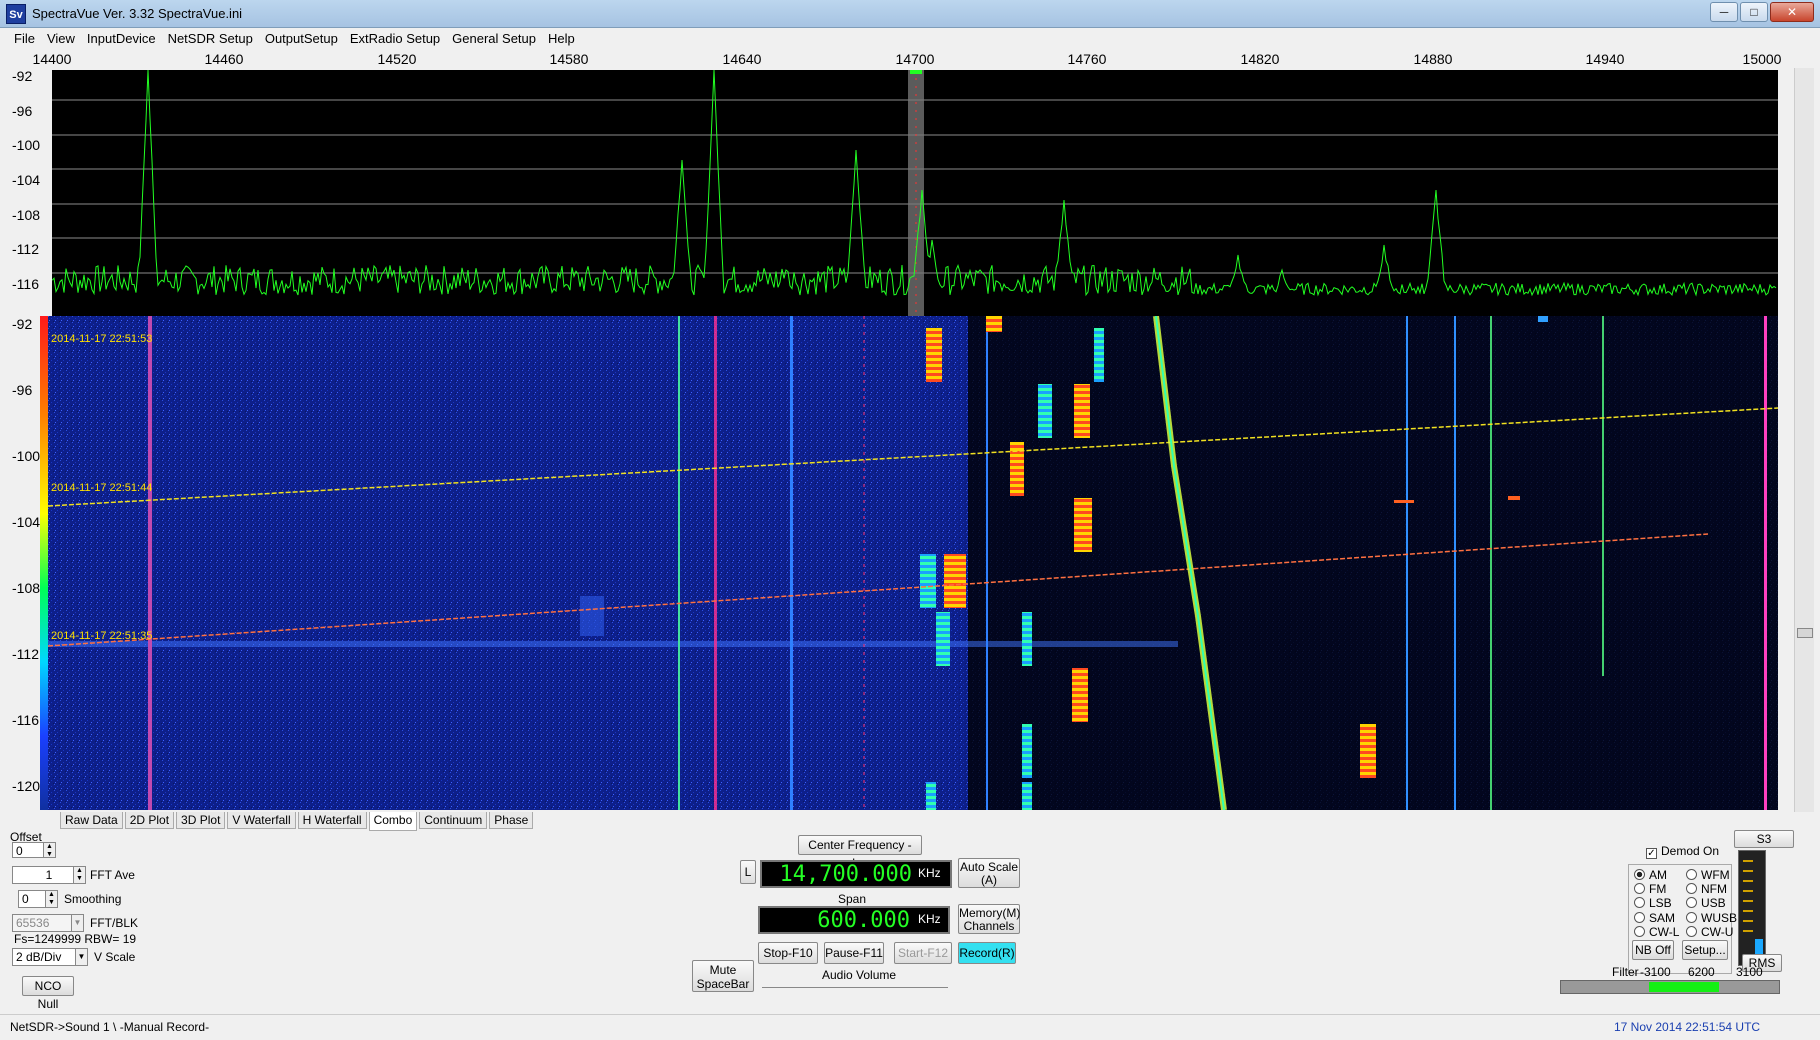  I want to click on freq-tick: 14880, so click(1433, 59).